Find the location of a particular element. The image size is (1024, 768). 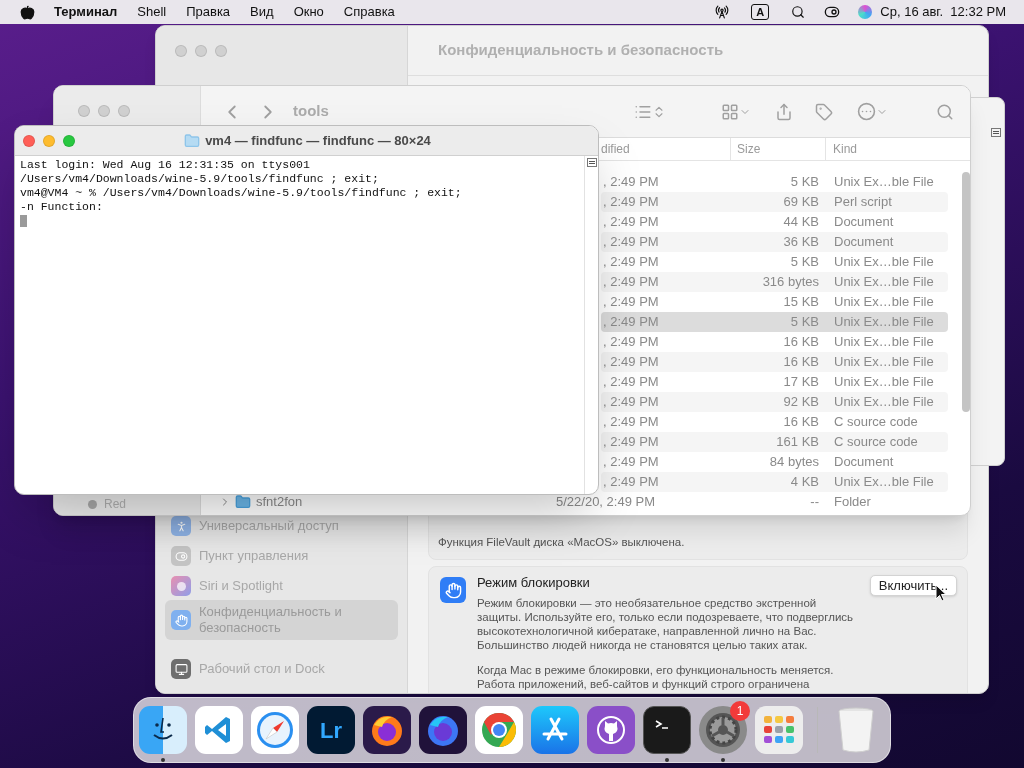

file-row: , 2:49 PM 84 bytes Document is located at coordinates (774, 462).